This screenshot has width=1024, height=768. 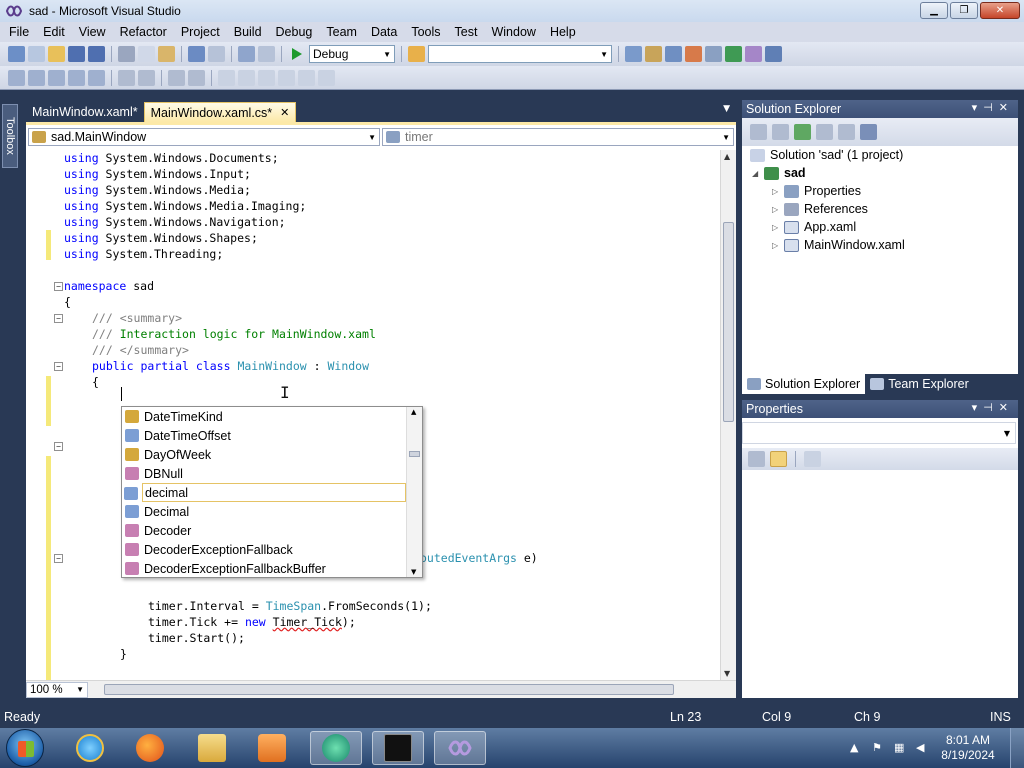 I want to click on menu-edit: Edit, so click(x=54, y=32).